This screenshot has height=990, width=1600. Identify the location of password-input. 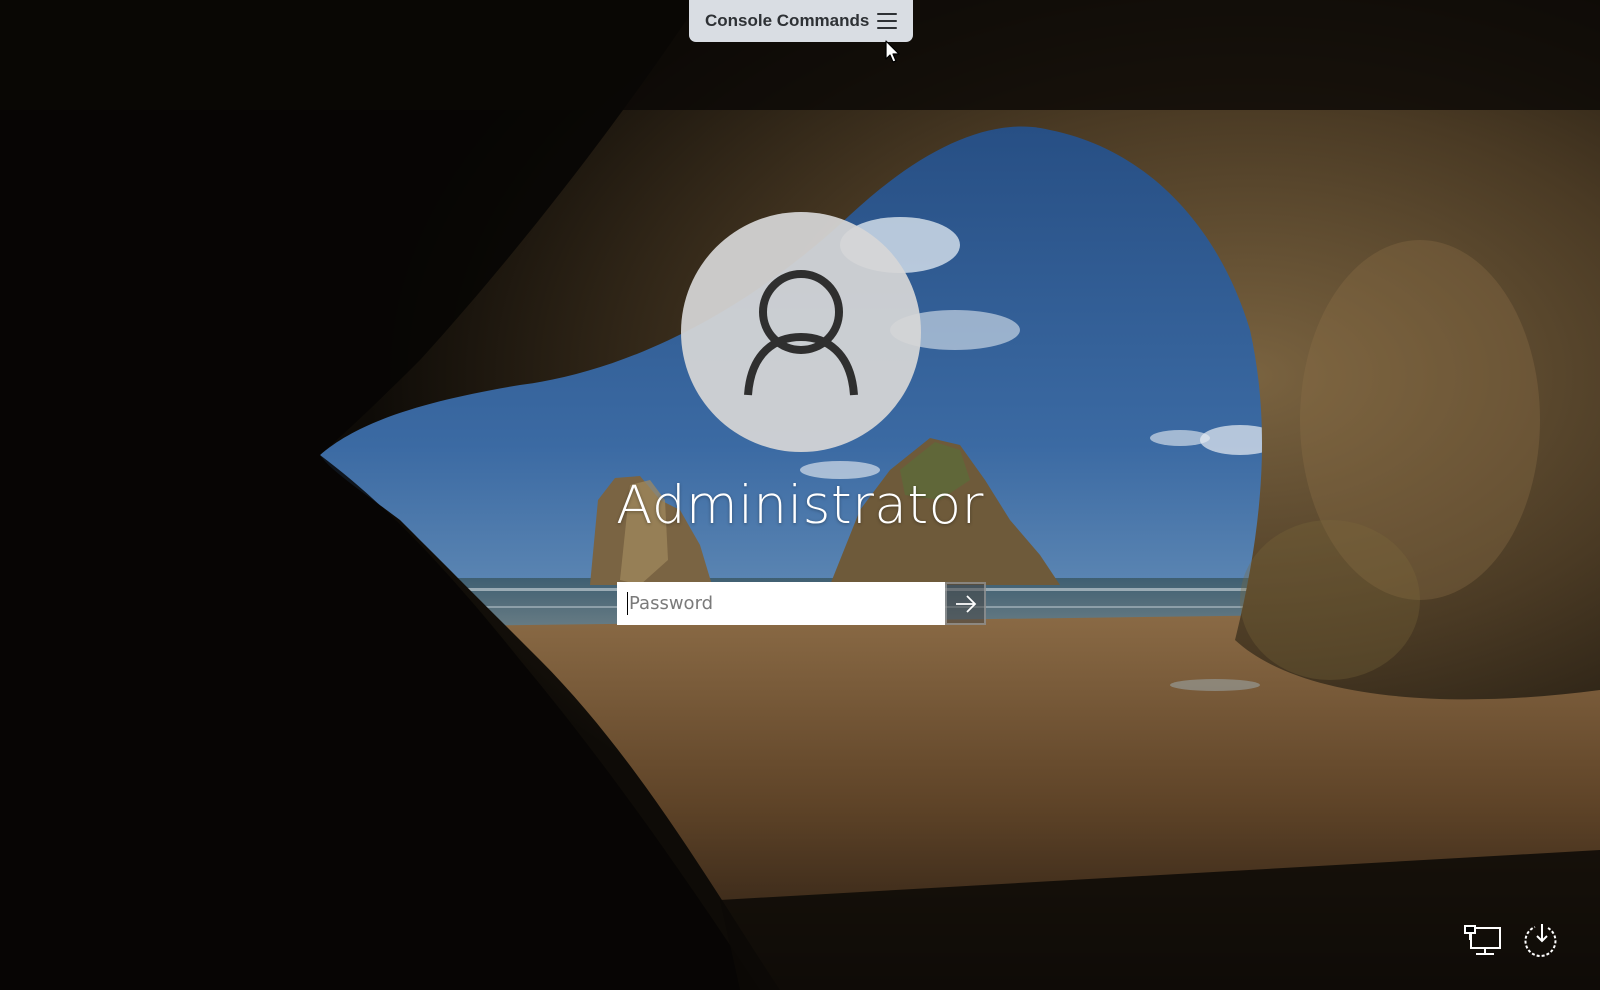
(781, 603).